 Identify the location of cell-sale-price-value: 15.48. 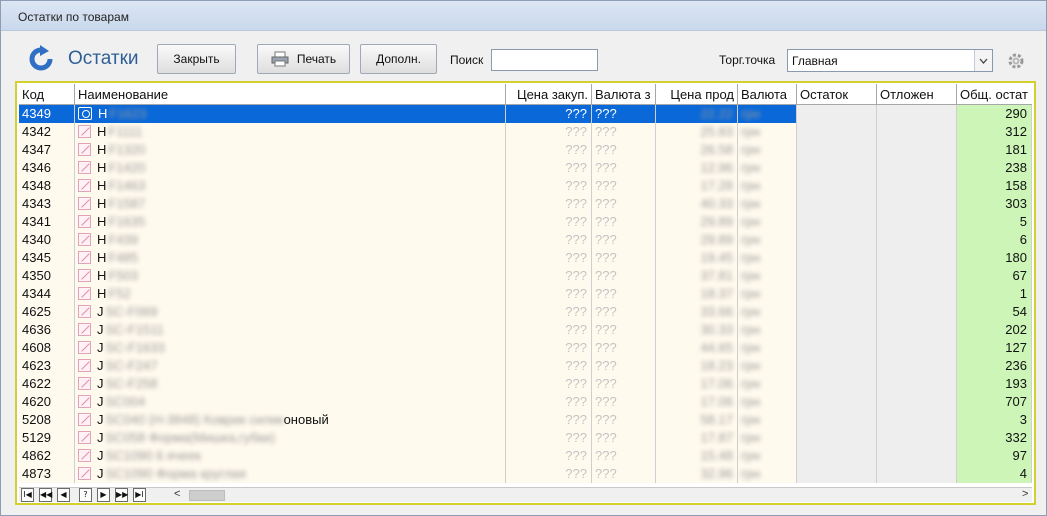
(716, 455).